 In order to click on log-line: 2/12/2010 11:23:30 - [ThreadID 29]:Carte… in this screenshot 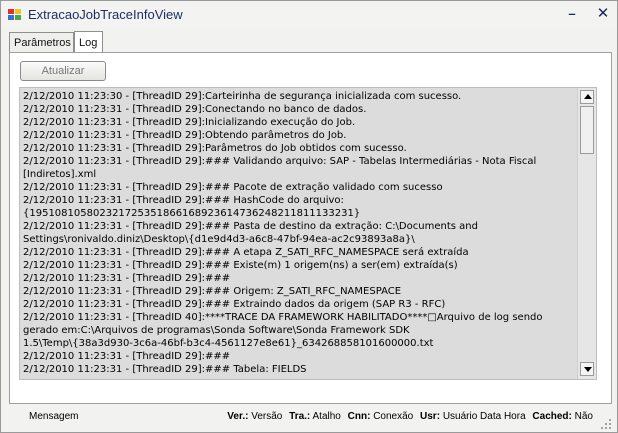, I will do `click(242, 96)`.